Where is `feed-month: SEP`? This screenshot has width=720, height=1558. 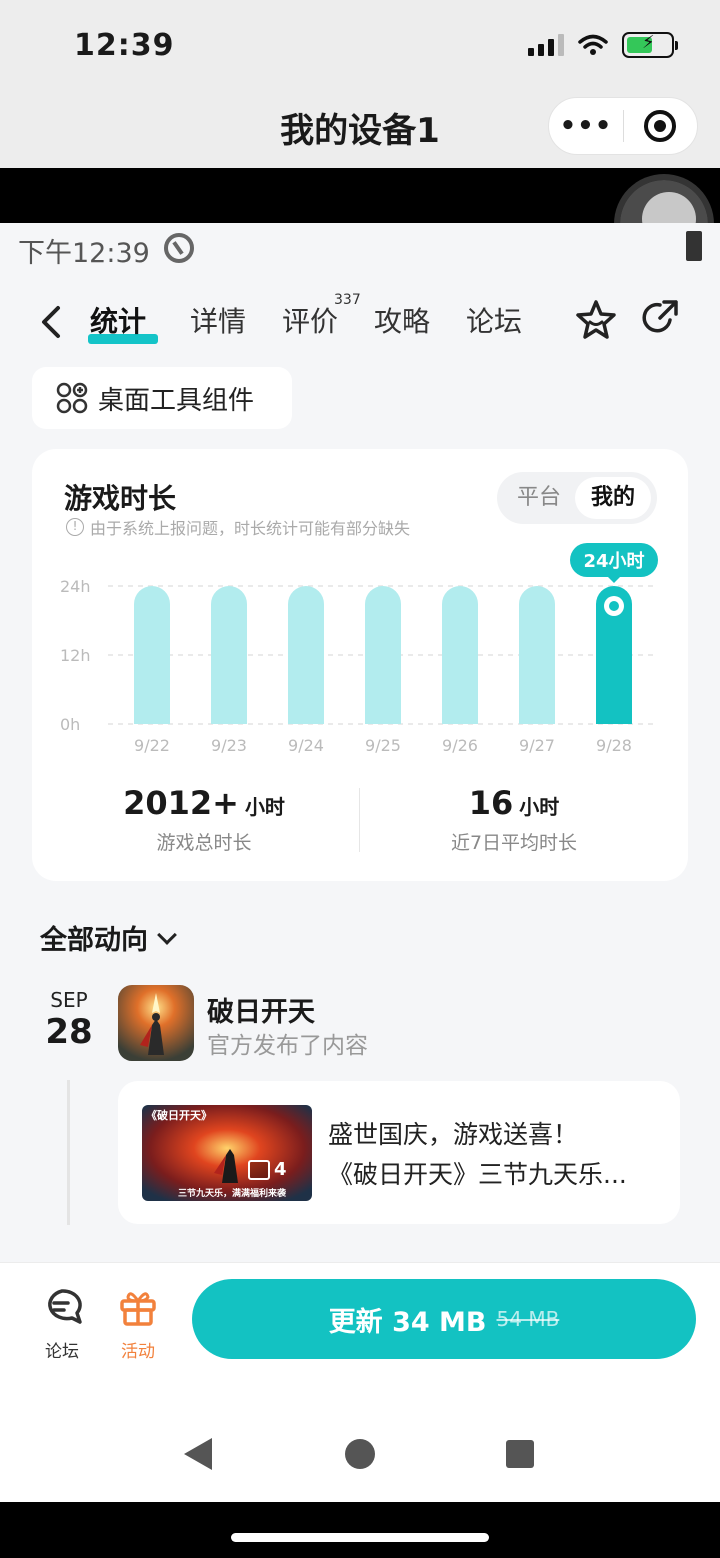 feed-month: SEP is located at coordinates (69, 1000).